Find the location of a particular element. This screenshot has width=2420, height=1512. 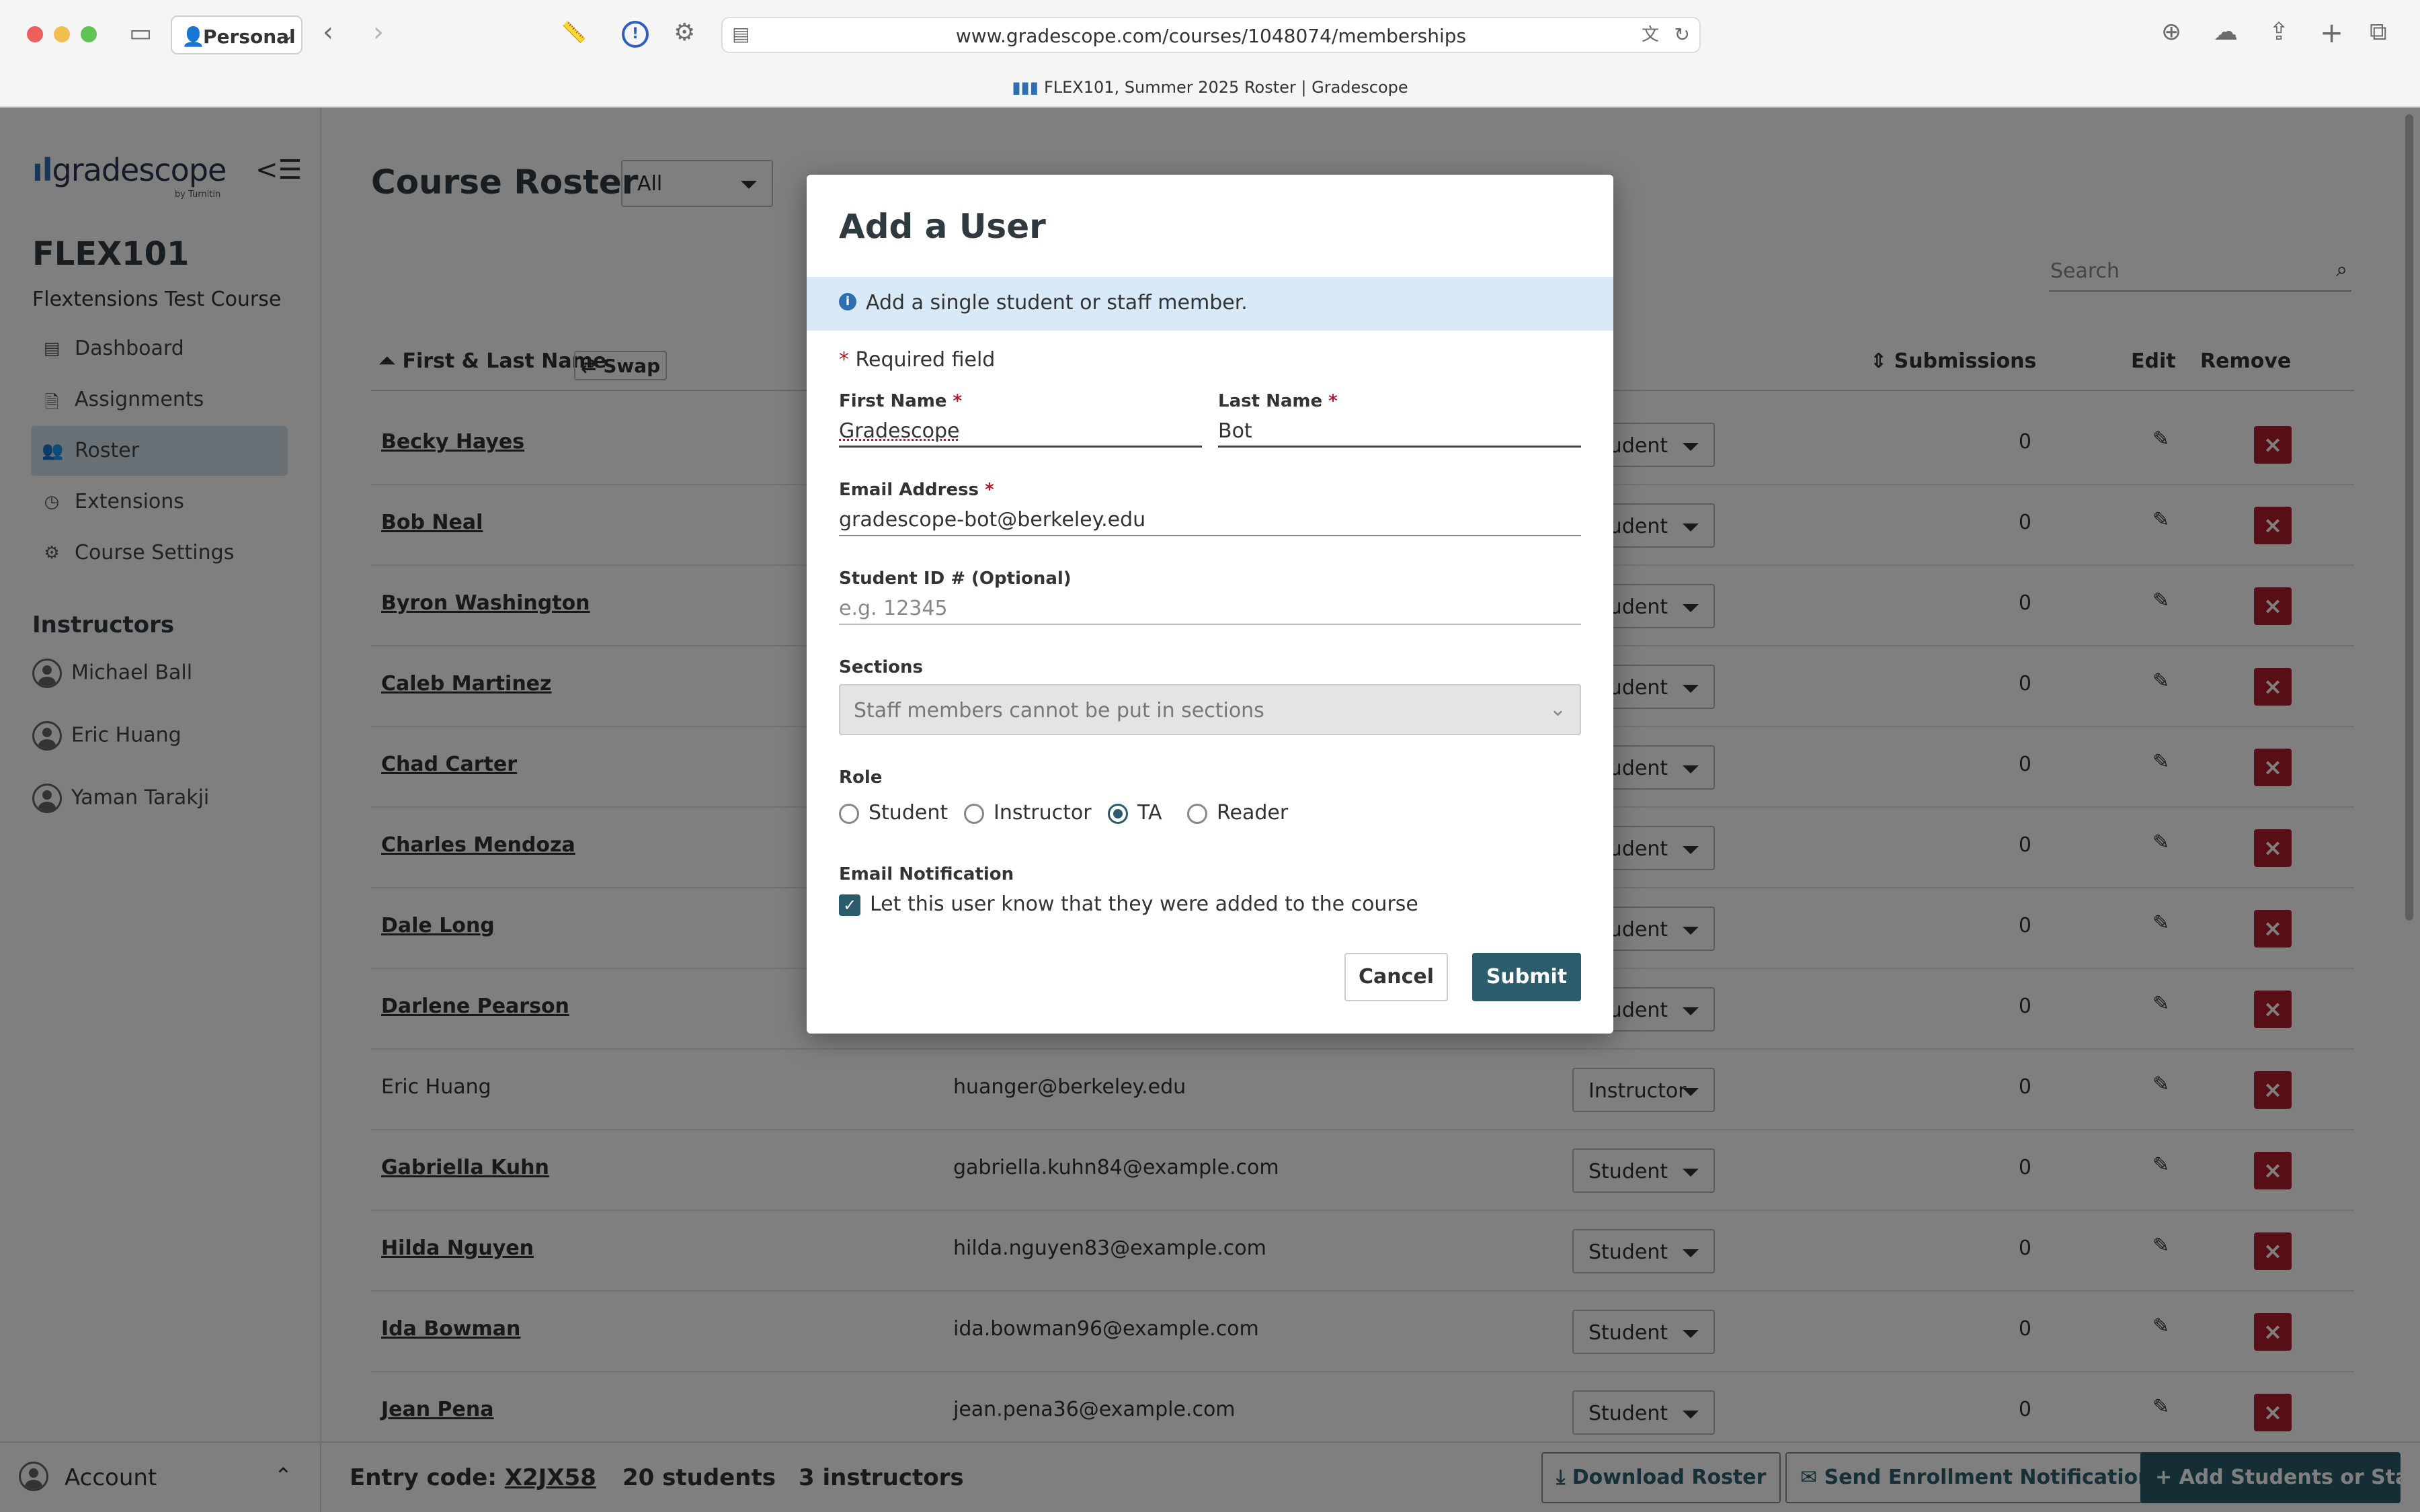

translate-icon: 文 is located at coordinates (1651, 35).